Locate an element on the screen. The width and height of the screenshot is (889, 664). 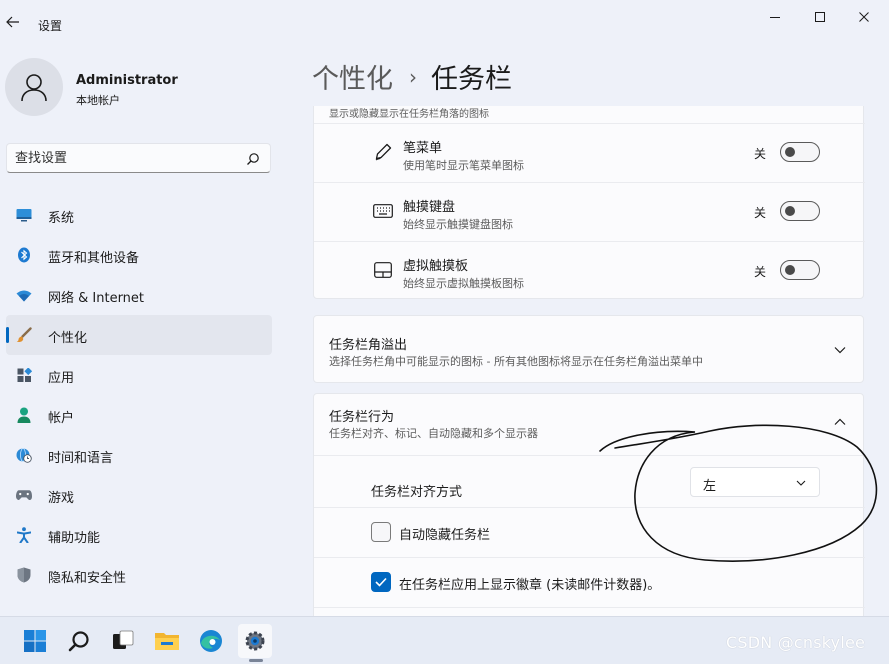
chevron-up-icon is located at coordinates (840, 422).